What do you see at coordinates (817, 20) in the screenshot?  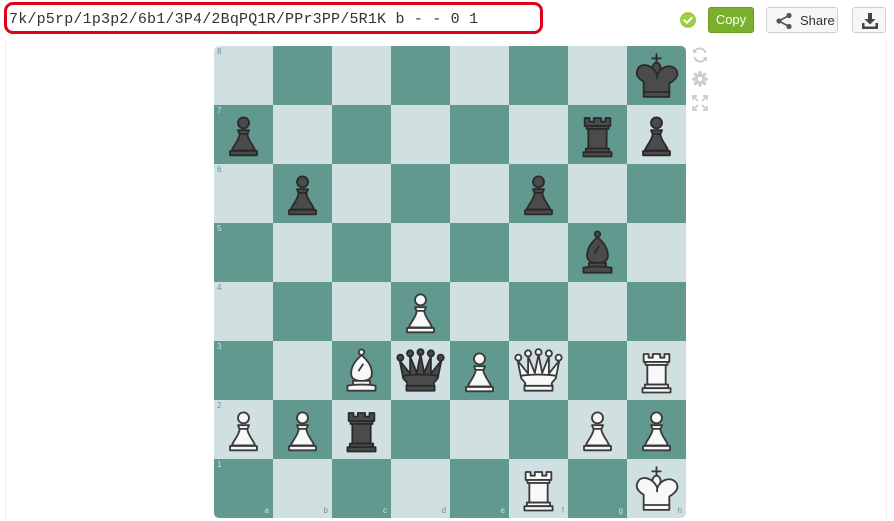 I see `share-label: Share` at bounding box center [817, 20].